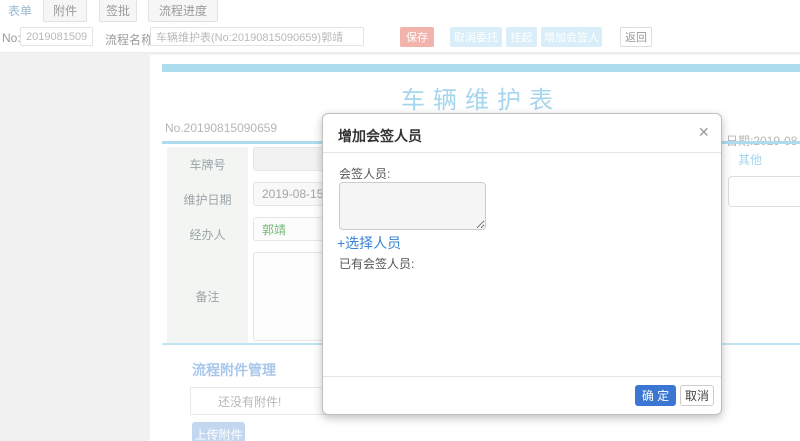 Image resolution: width=800 pixels, height=441 pixels. What do you see at coordinates (207, 165) in the screenshot?
I see `plate-number-label: 车牌号` at bounding box center [207, 165].